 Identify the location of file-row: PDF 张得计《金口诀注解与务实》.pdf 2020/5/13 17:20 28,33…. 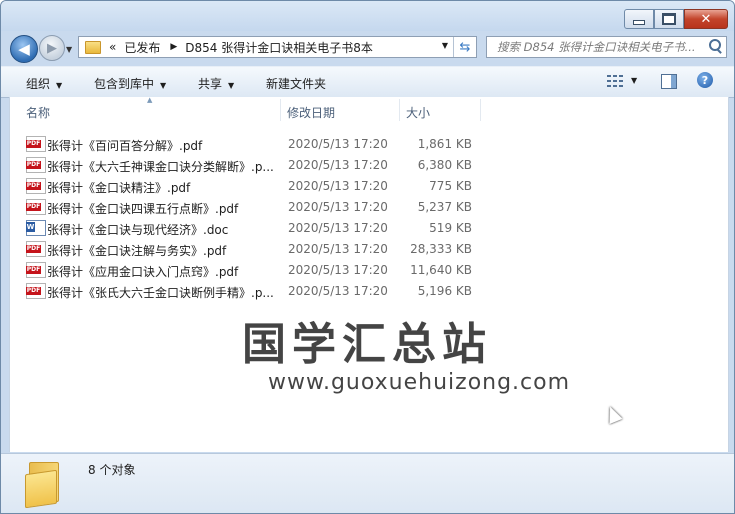
(256, 248).